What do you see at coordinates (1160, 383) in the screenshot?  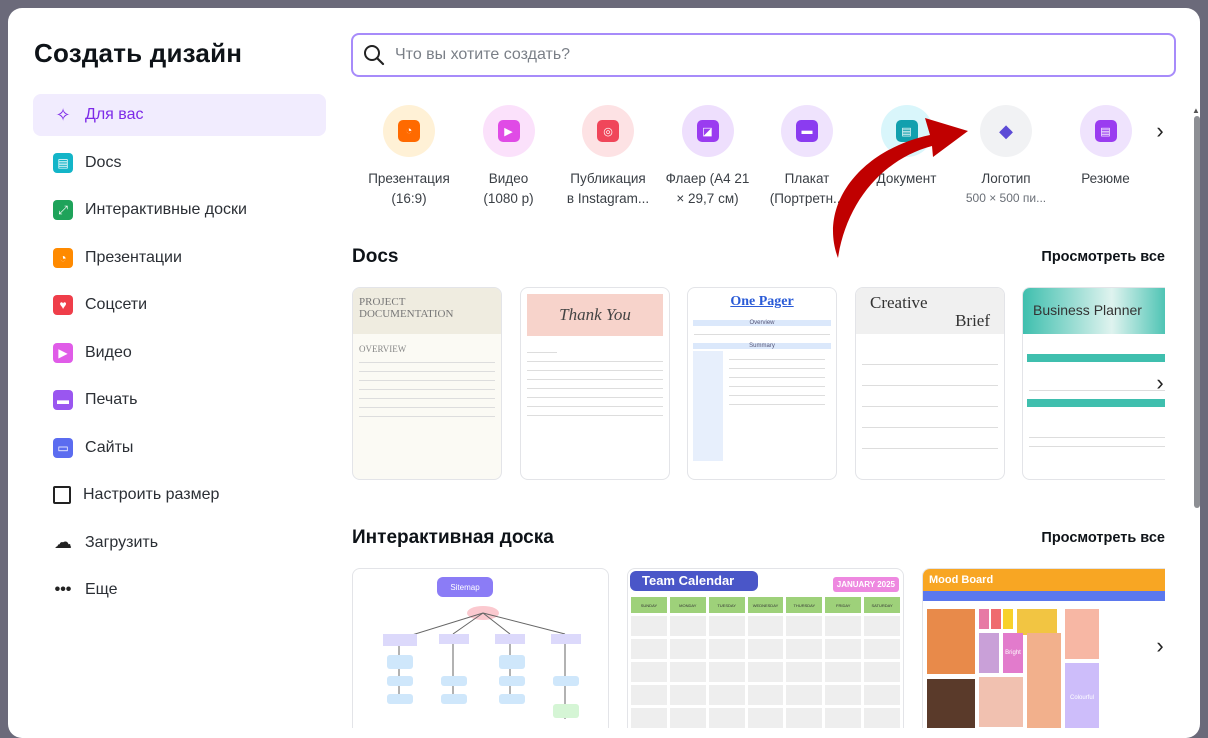 I see `docs-next-button: ›` at bounding box center [1160, 383].